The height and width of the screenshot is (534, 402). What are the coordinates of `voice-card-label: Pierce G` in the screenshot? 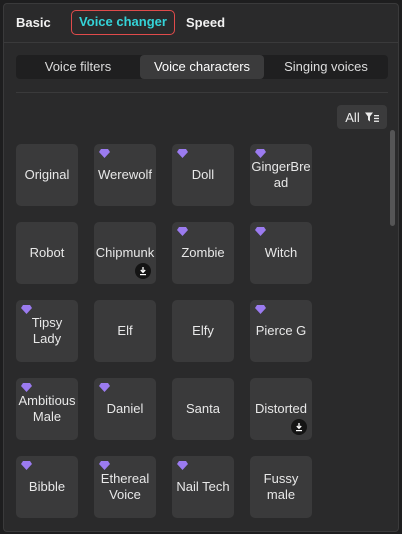 It's located at (281, 330).